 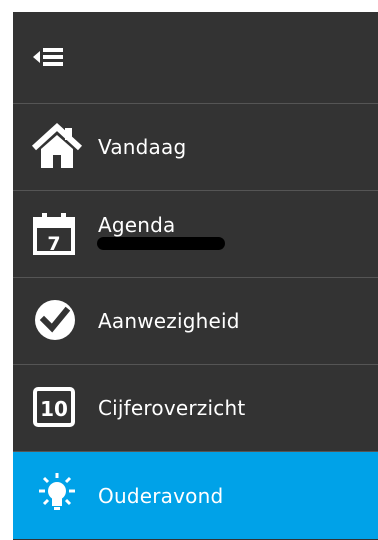 I want to click on nav-label-cijferoverzicht: Cijferoverzicht, so click(x=172, y=408).